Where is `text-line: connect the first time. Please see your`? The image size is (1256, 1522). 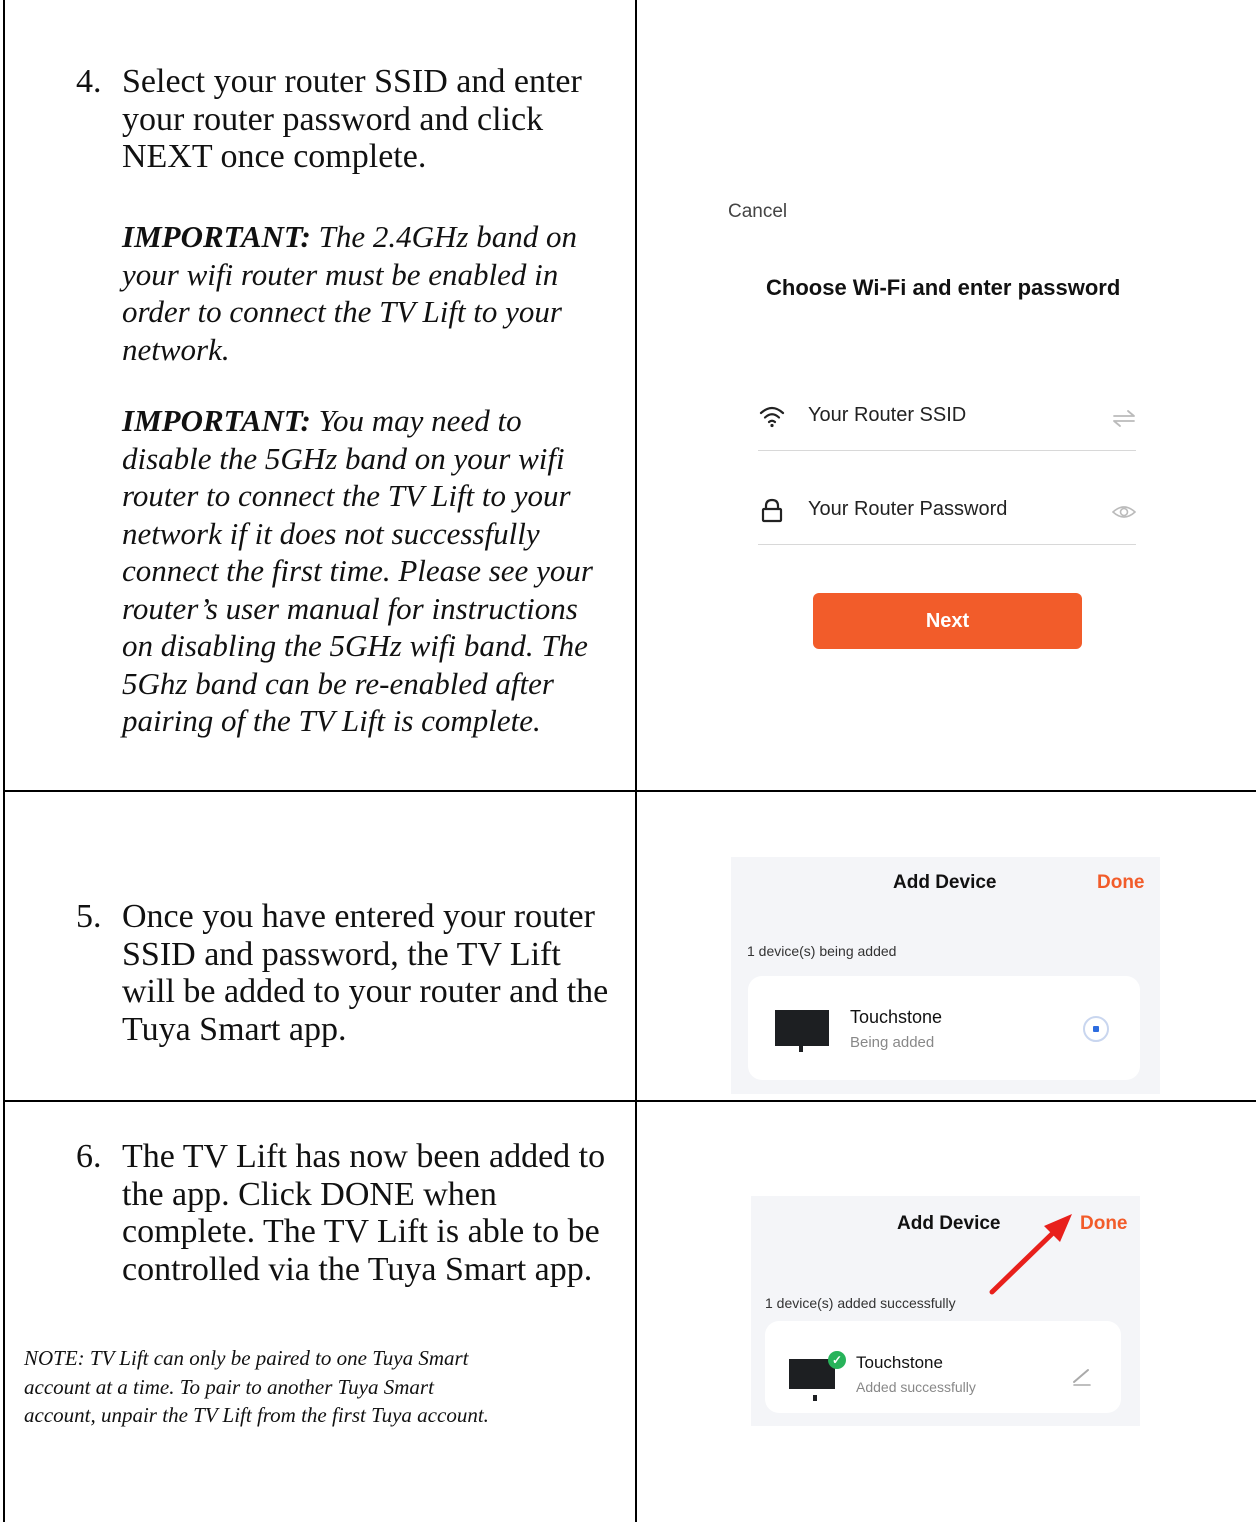 text-line: connect the first time. Please see your is located at coordinates (357, 570).